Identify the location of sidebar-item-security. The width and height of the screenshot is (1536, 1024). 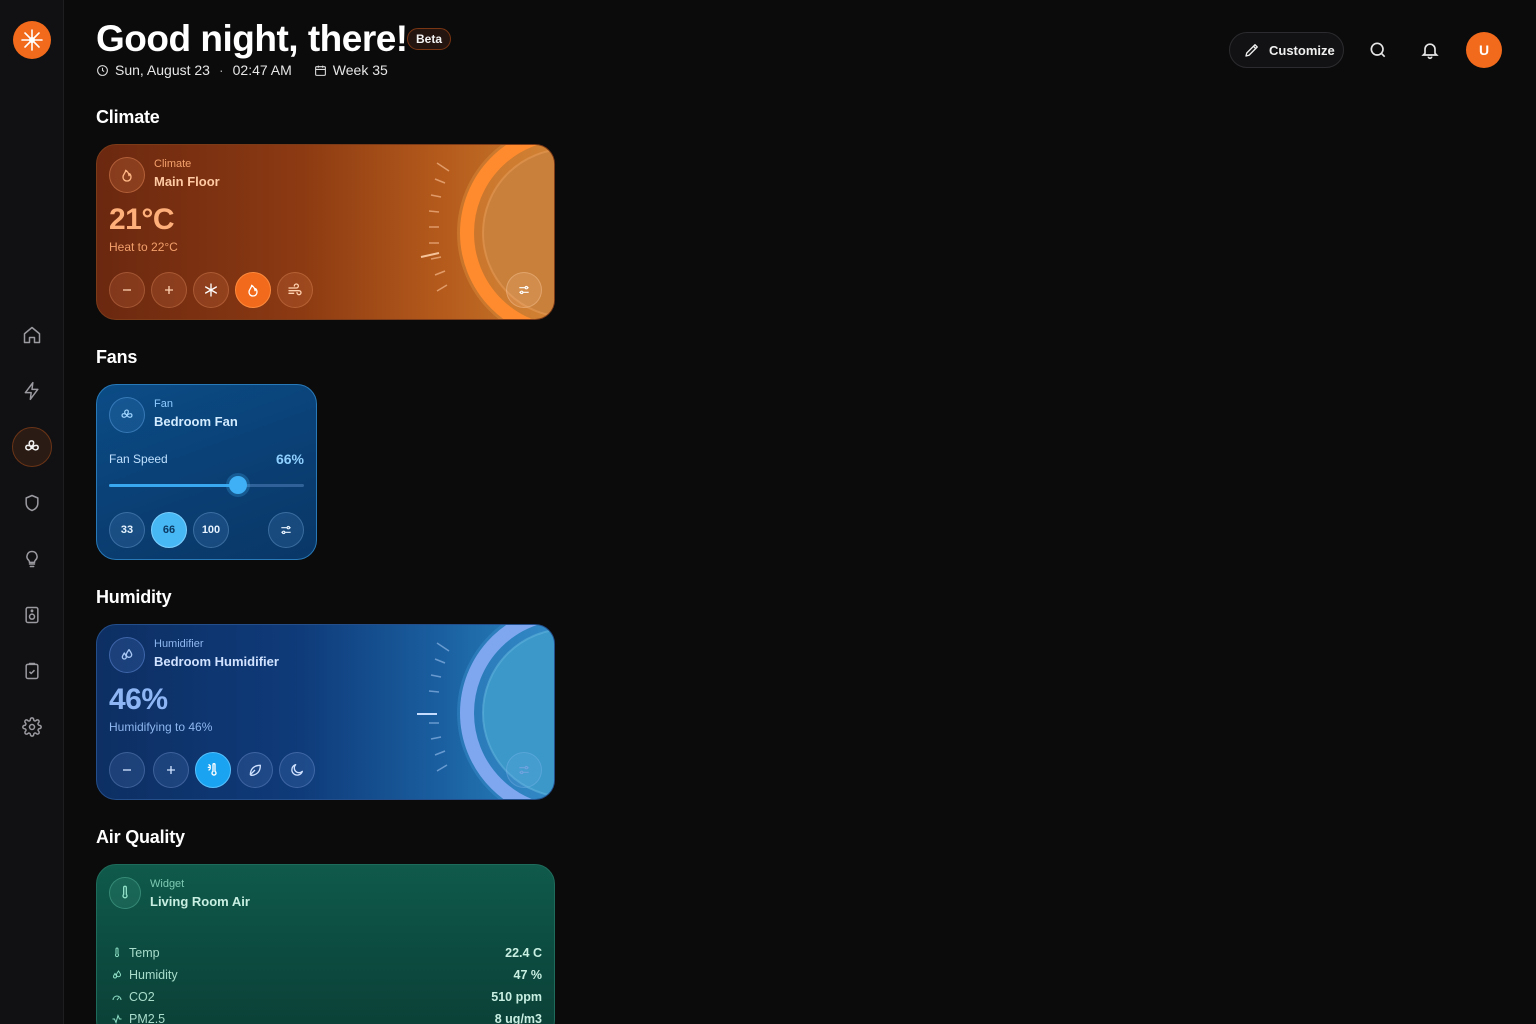
(32, 503).